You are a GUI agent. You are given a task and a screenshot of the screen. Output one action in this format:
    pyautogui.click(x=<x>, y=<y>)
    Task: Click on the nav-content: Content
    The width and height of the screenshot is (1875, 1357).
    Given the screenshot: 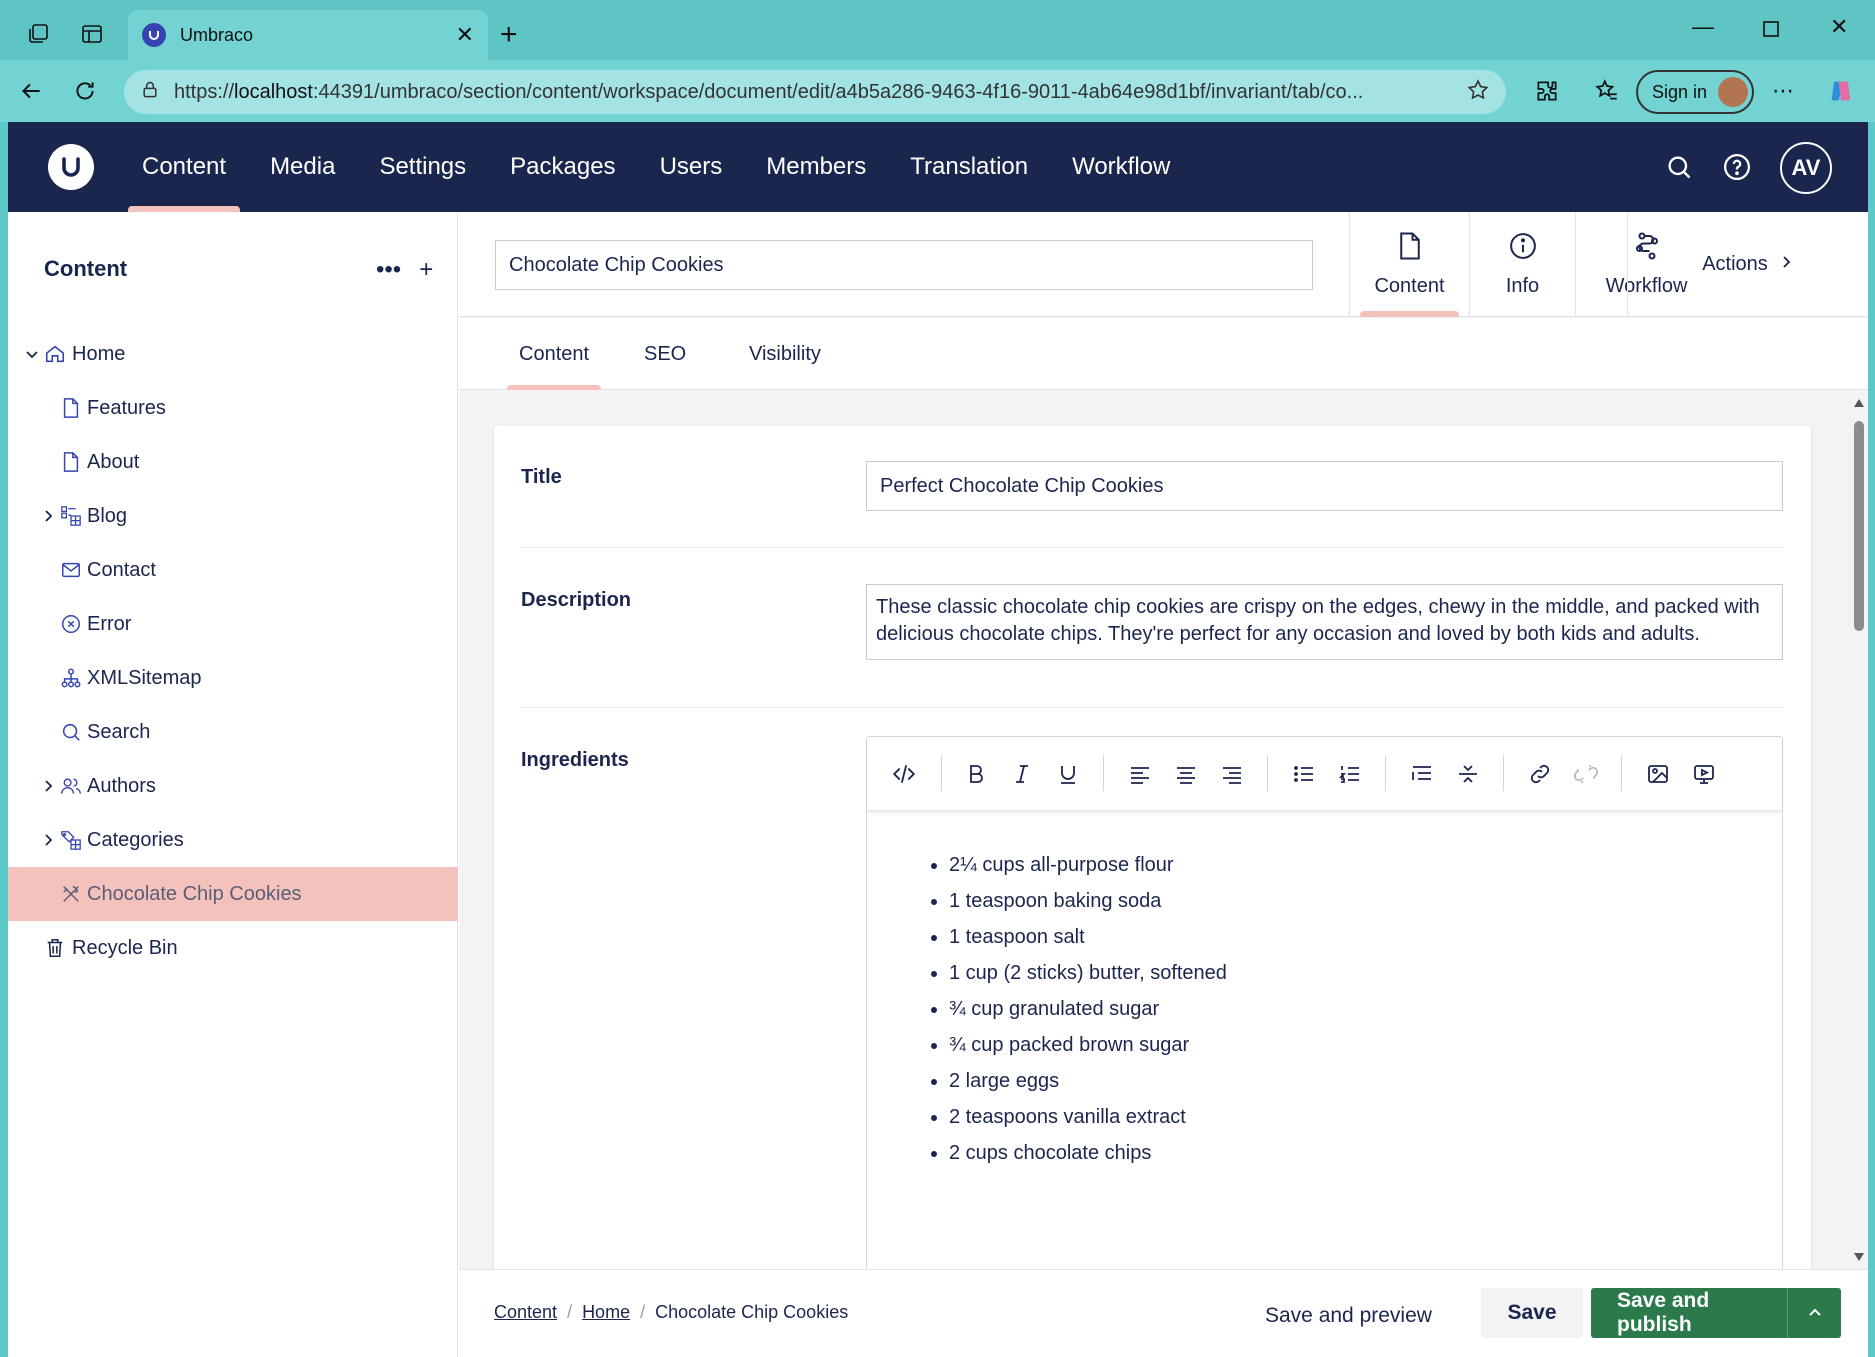 What is the action you would take?
    pyautogui.click(x=184, y=167)
    